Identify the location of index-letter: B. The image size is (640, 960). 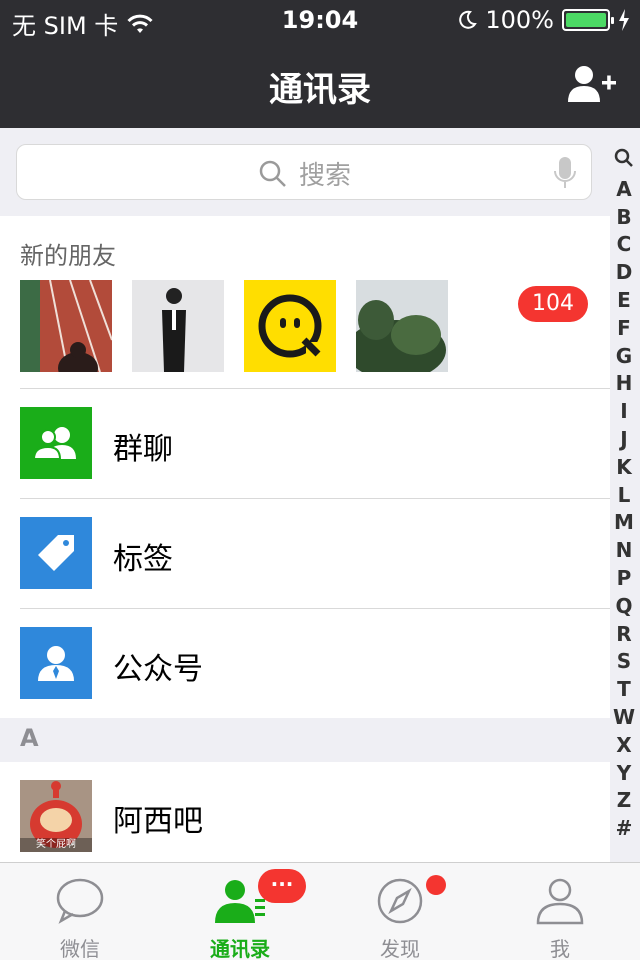
(623, 218).